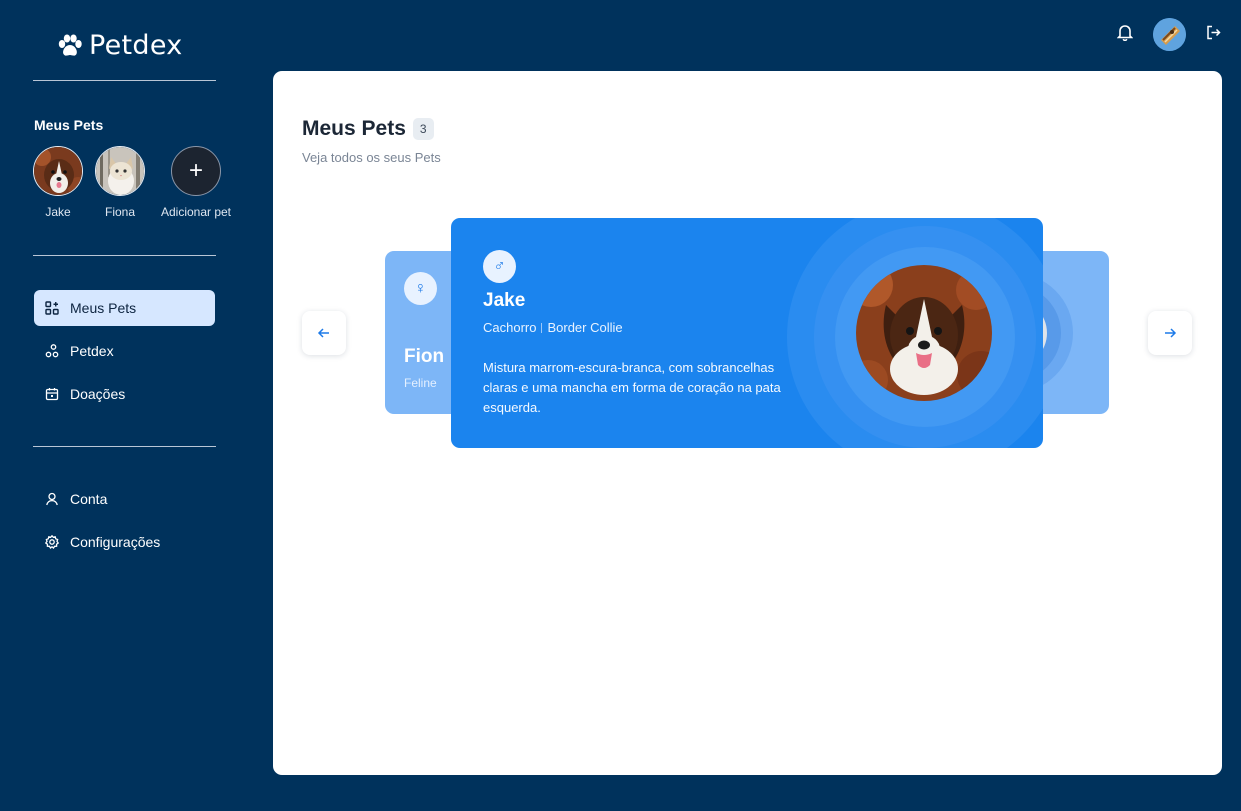 Image resolution: width=1241 pixels, height=811 pixels. I want to click on logout-icon, so click(1213, 35).